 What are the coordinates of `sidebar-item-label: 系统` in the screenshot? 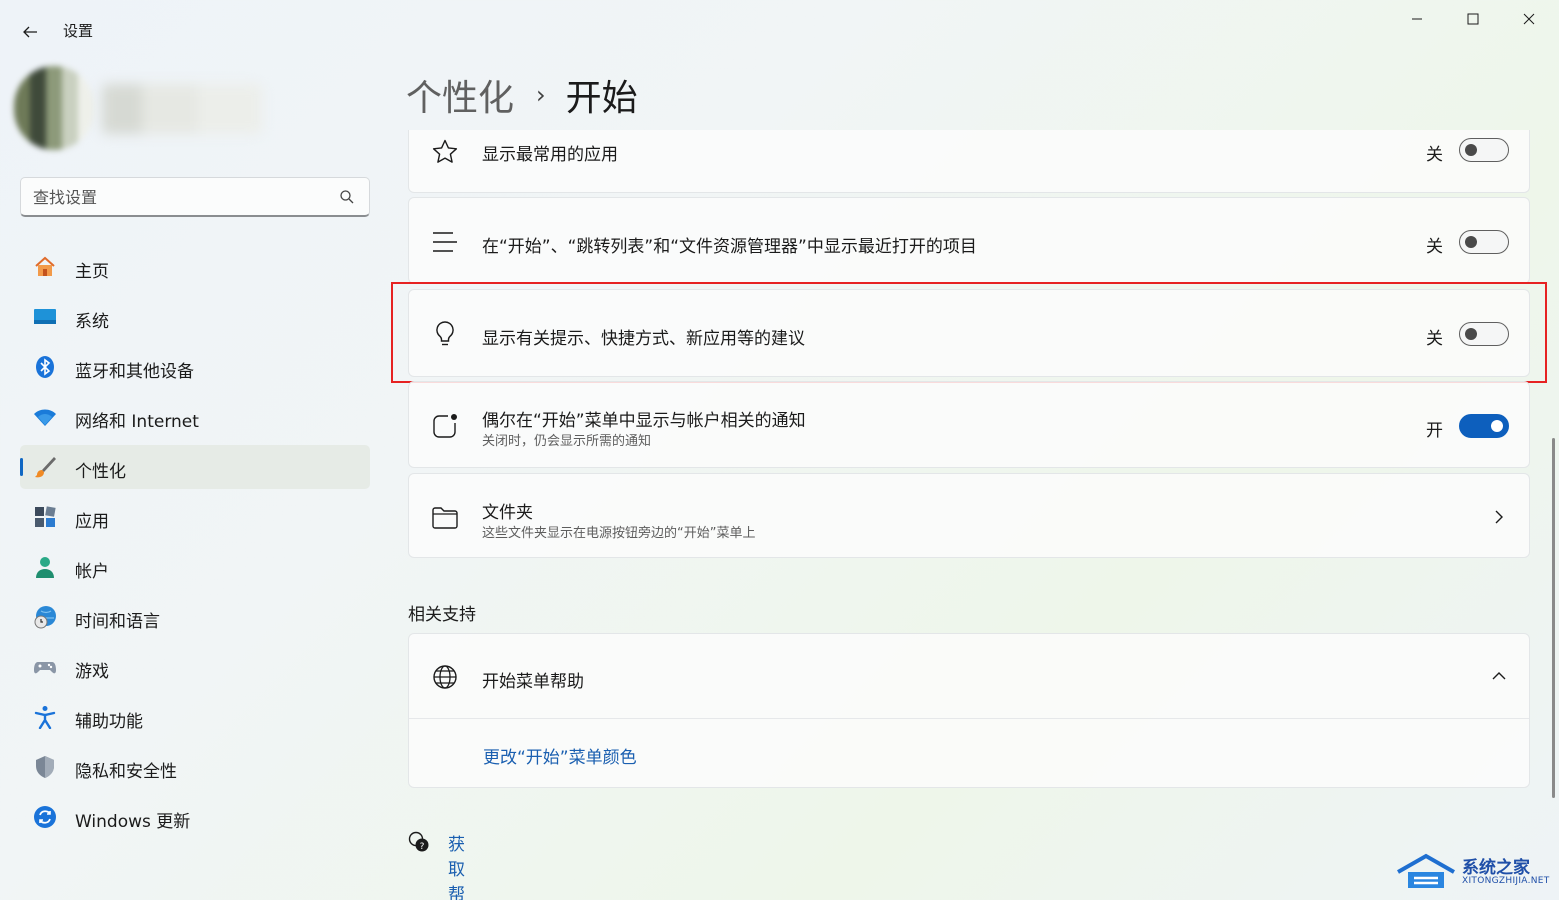 It's located at (92, 322).